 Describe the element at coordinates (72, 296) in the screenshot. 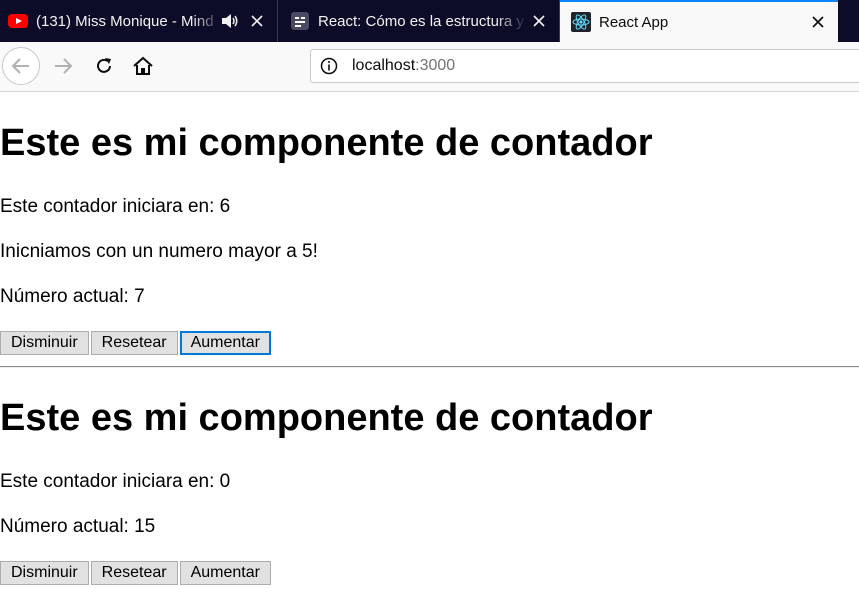

I see `current-value-text: Número actual: 7` at that location.